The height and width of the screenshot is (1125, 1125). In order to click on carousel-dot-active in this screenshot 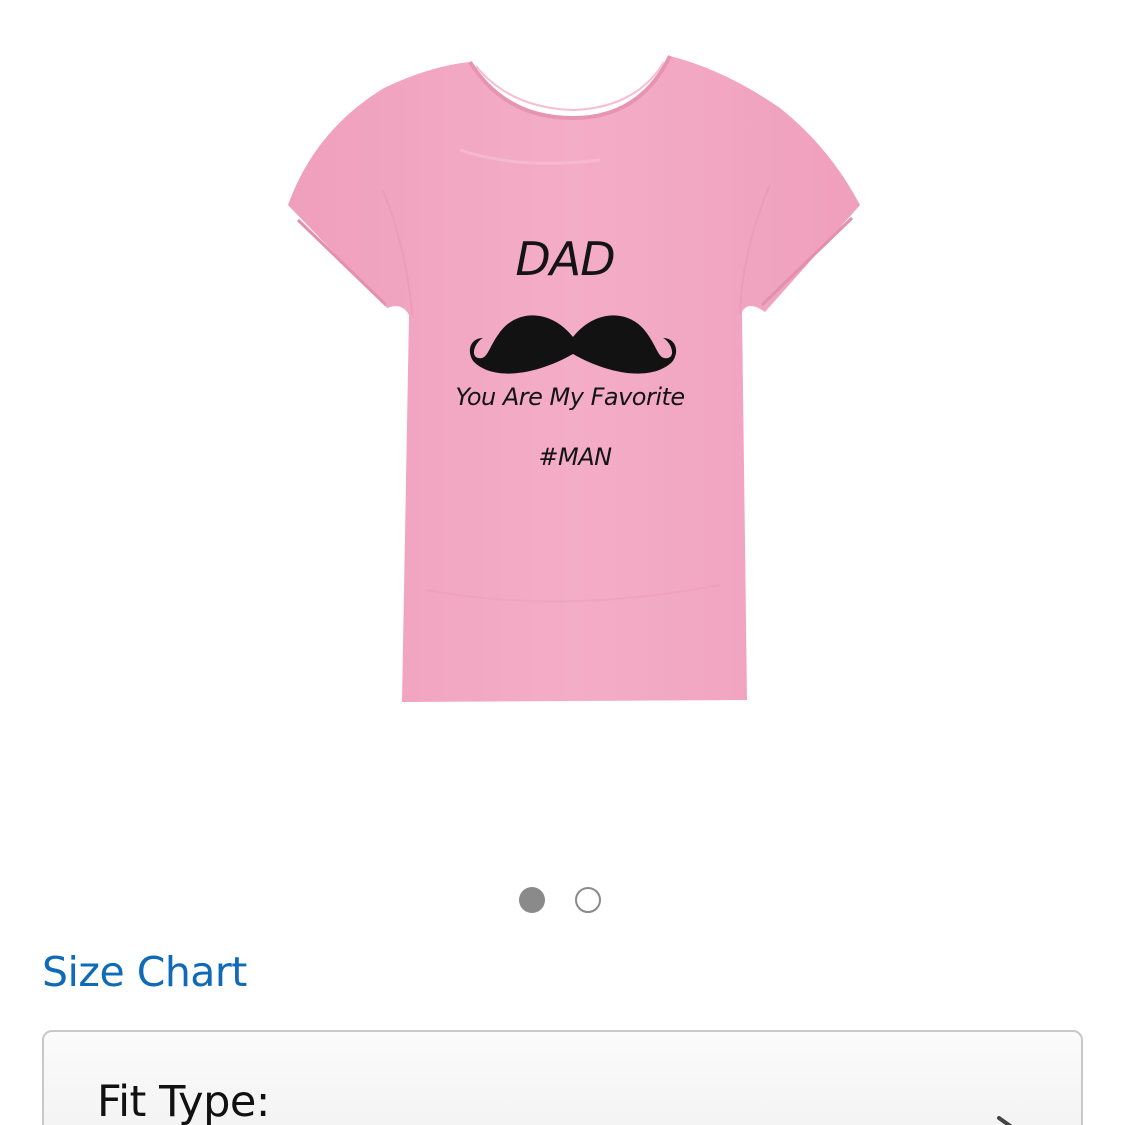, I will do `click(532, 900)`.